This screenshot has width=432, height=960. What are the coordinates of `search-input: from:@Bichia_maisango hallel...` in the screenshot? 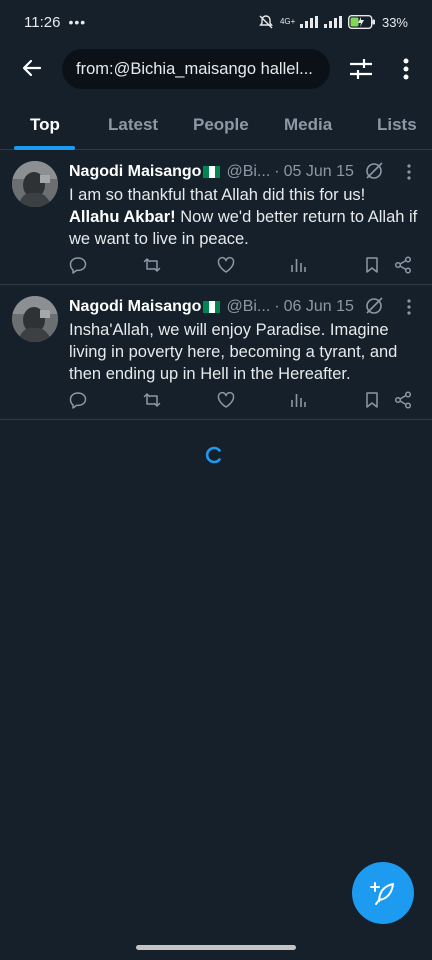 It's located at (196, 69).